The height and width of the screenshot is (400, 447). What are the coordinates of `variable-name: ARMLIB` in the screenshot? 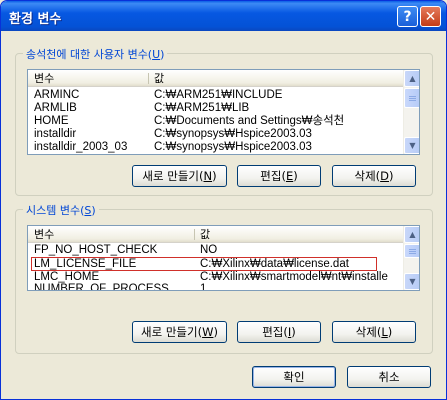 It's located at (55, 108).